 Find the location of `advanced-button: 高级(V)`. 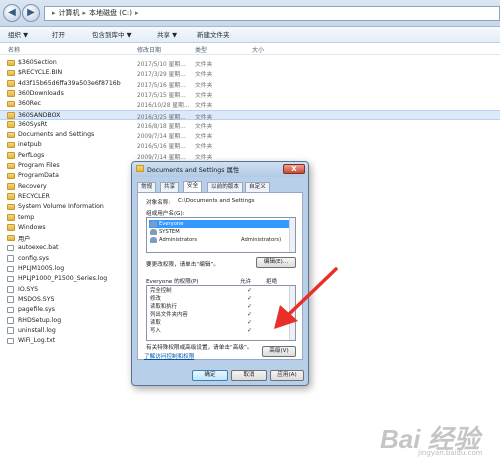

advanced-button: 高级(V) is located at coordinates (279, 351).